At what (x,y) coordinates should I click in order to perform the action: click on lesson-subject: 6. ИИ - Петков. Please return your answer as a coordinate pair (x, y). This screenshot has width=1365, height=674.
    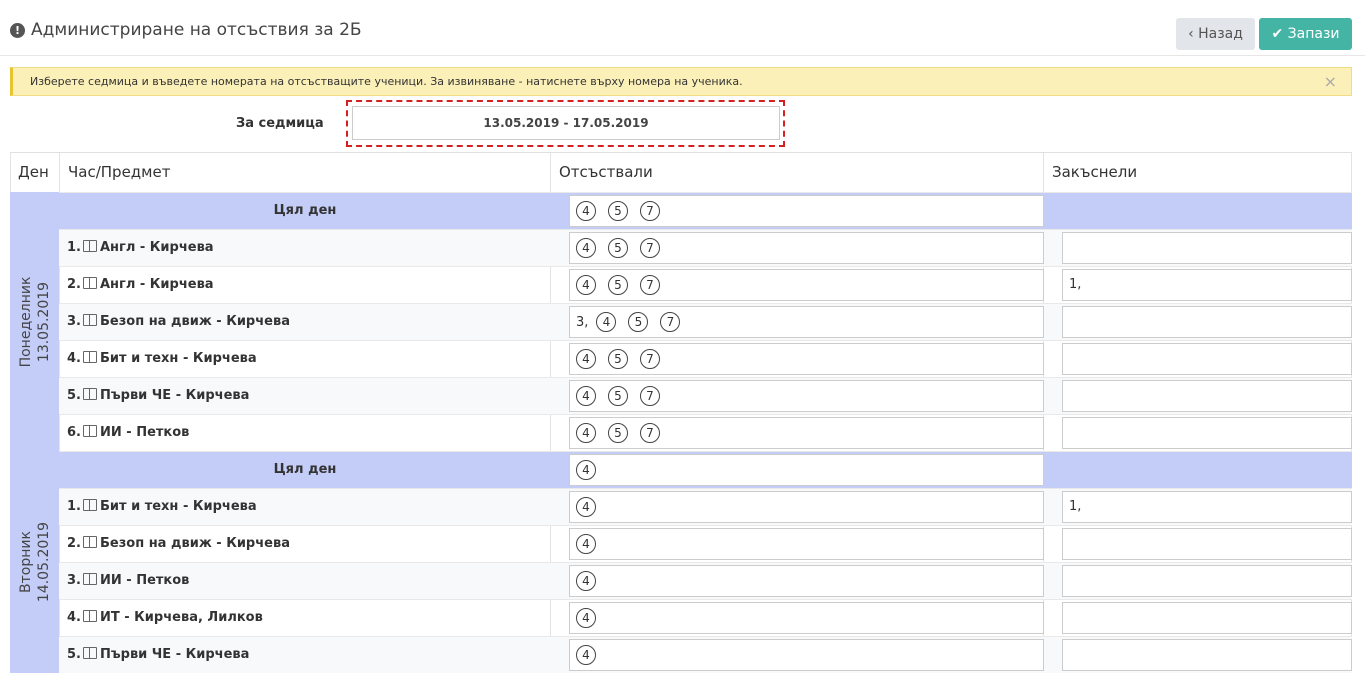
    Looking at the image, I should click on (128, 433).